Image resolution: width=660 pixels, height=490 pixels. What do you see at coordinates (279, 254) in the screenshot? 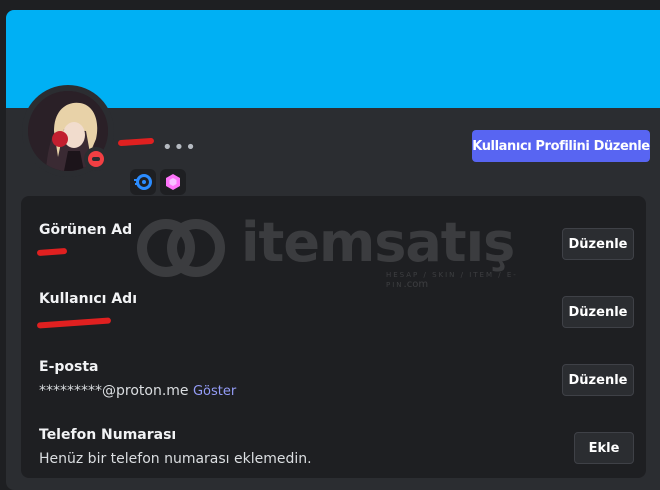
I see `display-name-value` at bounding box center [279, 254].